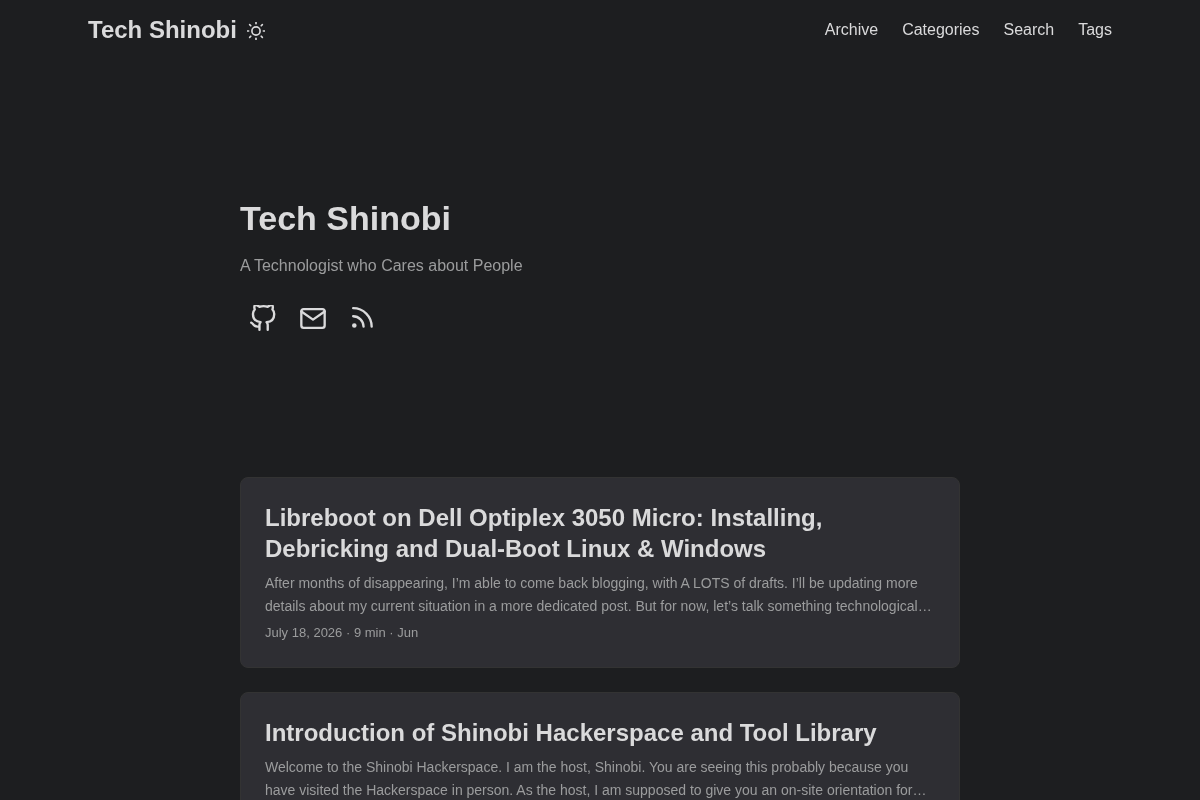 The width and height of the screenshot is (1200, 800). Describe the element at coordinates (1029, 30) in the screenshot. I see `nav-link: Search` at that location.